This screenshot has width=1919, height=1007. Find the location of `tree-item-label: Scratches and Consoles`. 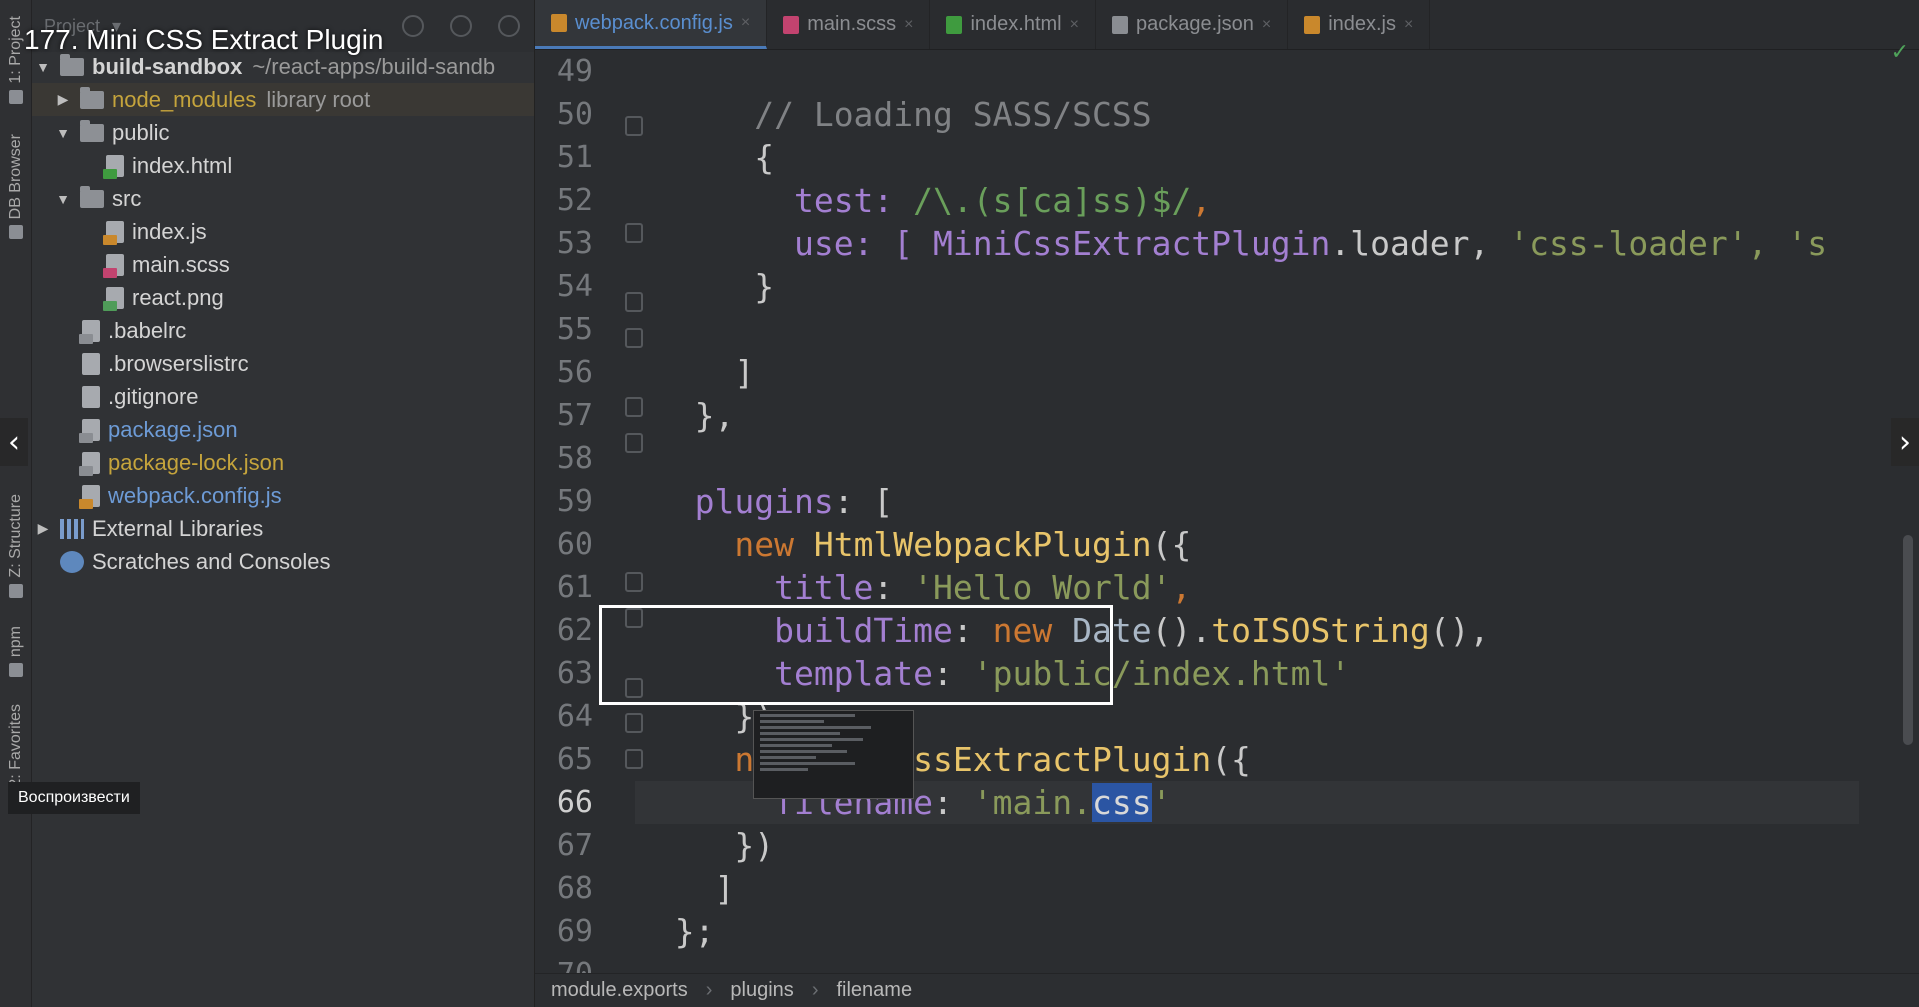

tree-item-label: Scratches and Consoles is located at coordinates (211, 561).